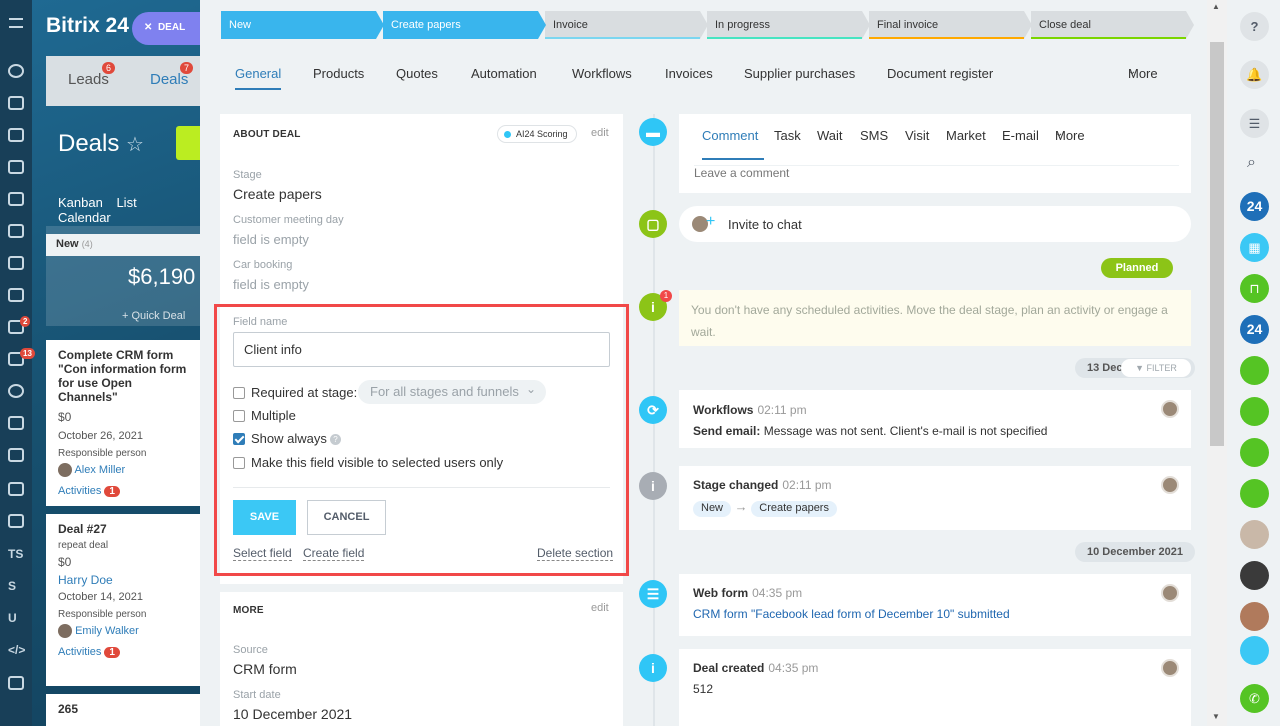 This screenshot has height=726, width=1280. What do you see at coordinates (126, 631) in the screenshot?
I see `card-person: Emily Walker` at bounding box center [126, 631].